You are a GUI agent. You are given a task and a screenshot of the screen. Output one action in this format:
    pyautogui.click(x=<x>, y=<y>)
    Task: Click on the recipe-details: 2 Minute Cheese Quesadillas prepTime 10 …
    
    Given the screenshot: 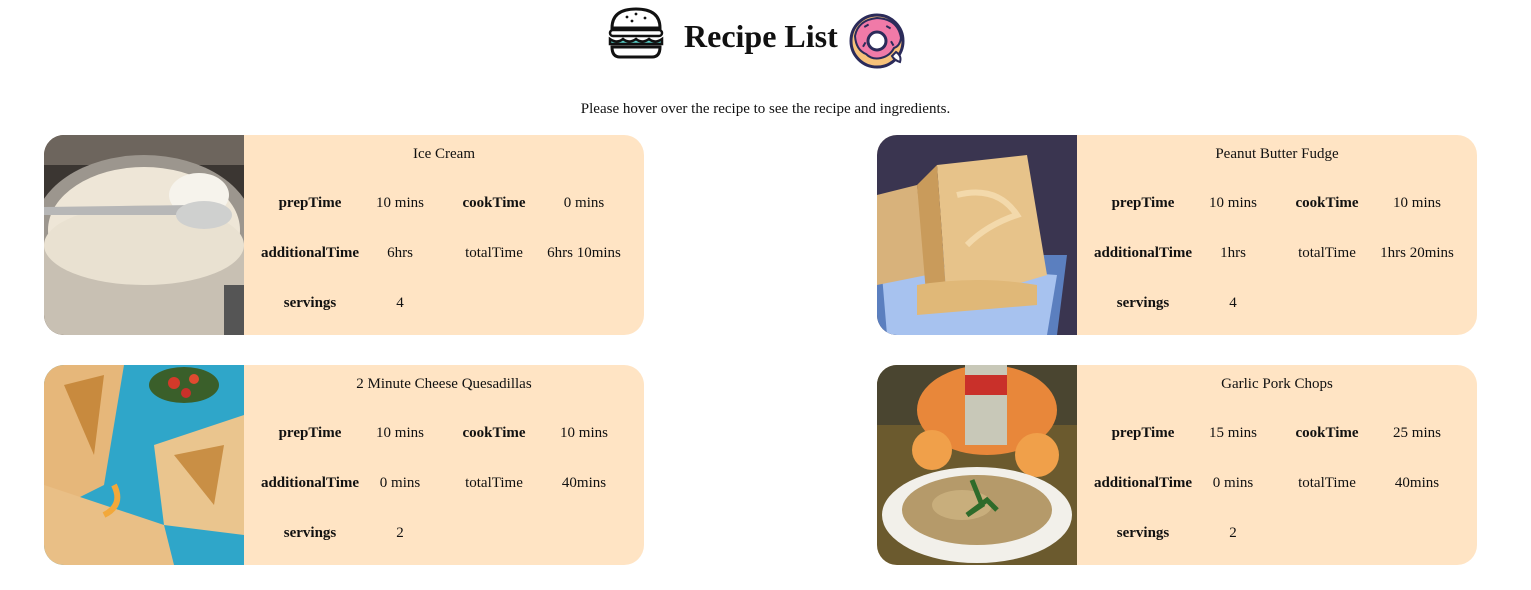 What is the action you would take?
    pyautogui.click(x=444, y=465)
    